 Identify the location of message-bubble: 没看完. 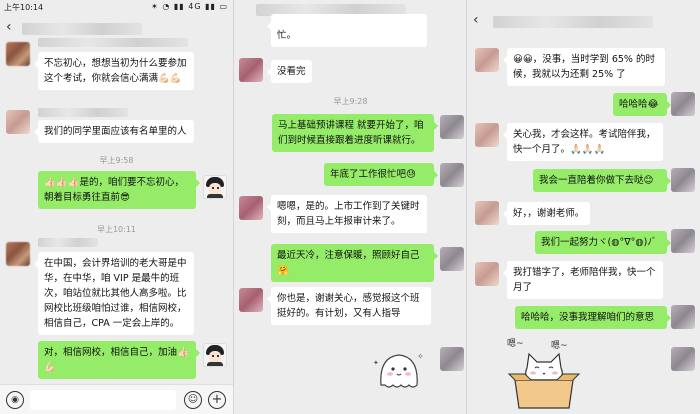
(289, 71).